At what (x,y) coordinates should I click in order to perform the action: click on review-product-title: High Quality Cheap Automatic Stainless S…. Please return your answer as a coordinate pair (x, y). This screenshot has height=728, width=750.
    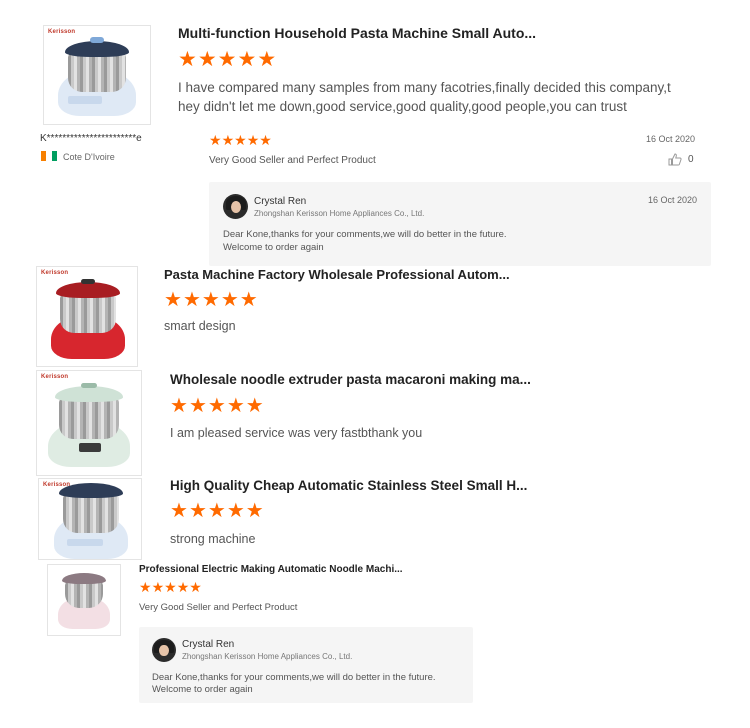
    Looking at the image, I should click on (348, 485).